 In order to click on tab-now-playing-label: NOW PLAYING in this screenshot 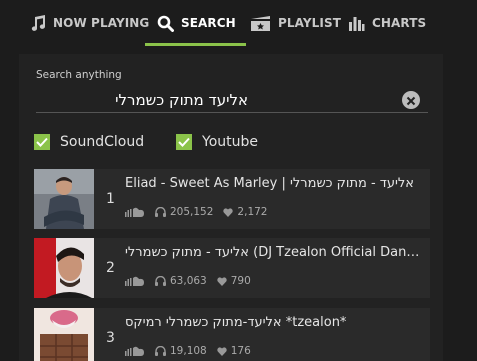, I will do `click(101, 23)`.